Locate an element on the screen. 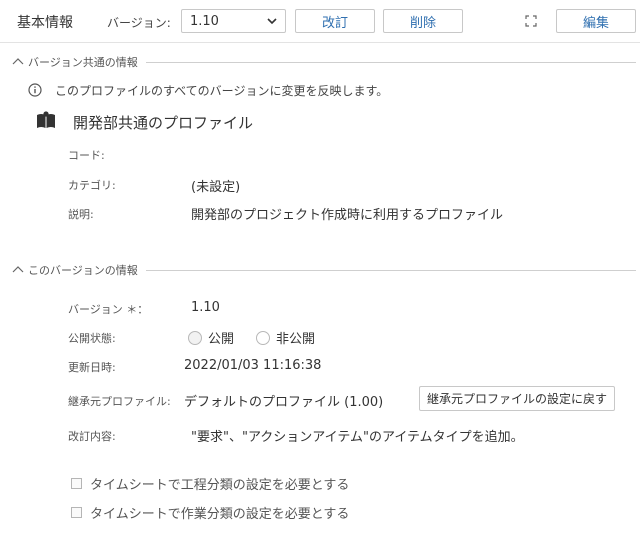  inherit-label: 継承元プロファイル: is located at coordinates (119, 401).